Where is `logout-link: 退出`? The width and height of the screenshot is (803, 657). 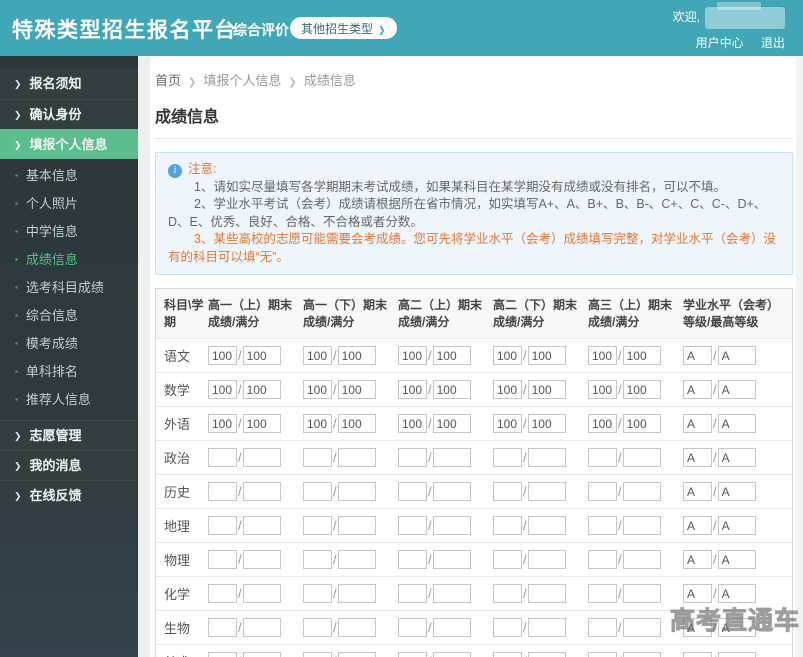
logout-link: 退出 is located at coordinates (773, 43).